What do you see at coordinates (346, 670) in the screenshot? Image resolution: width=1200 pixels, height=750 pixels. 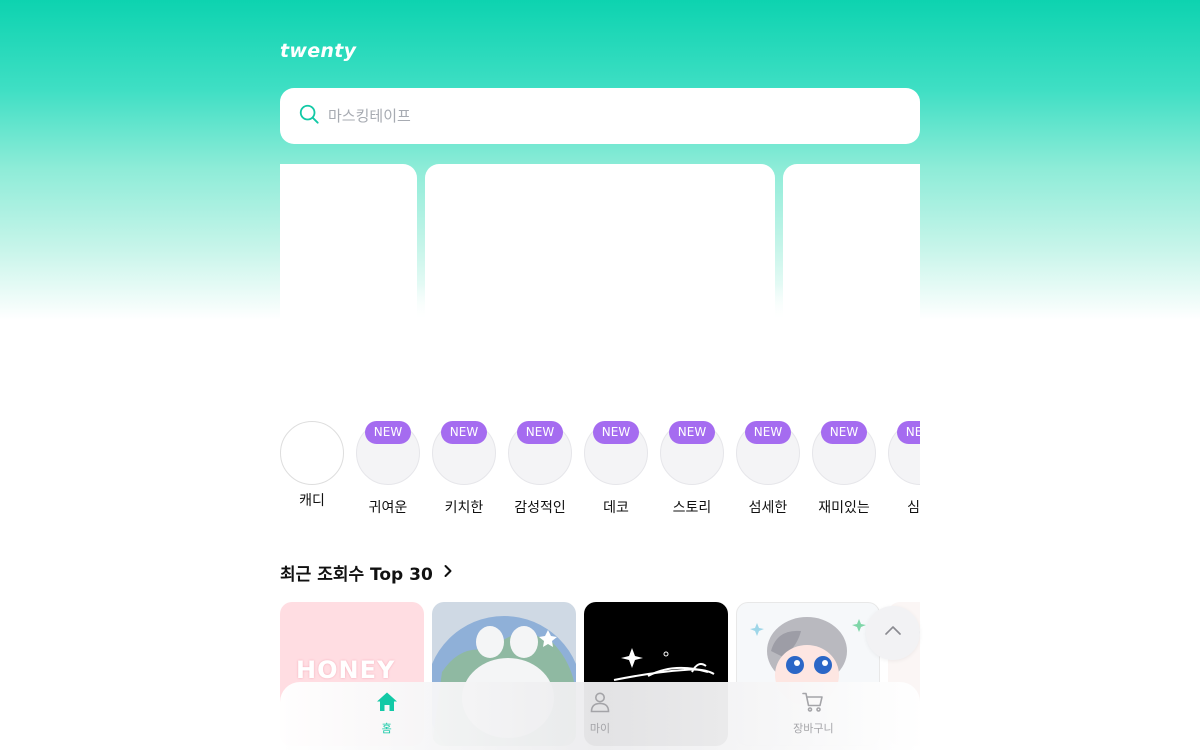 I see `product-image-text: HONEY` at bounding box center [346, 670].